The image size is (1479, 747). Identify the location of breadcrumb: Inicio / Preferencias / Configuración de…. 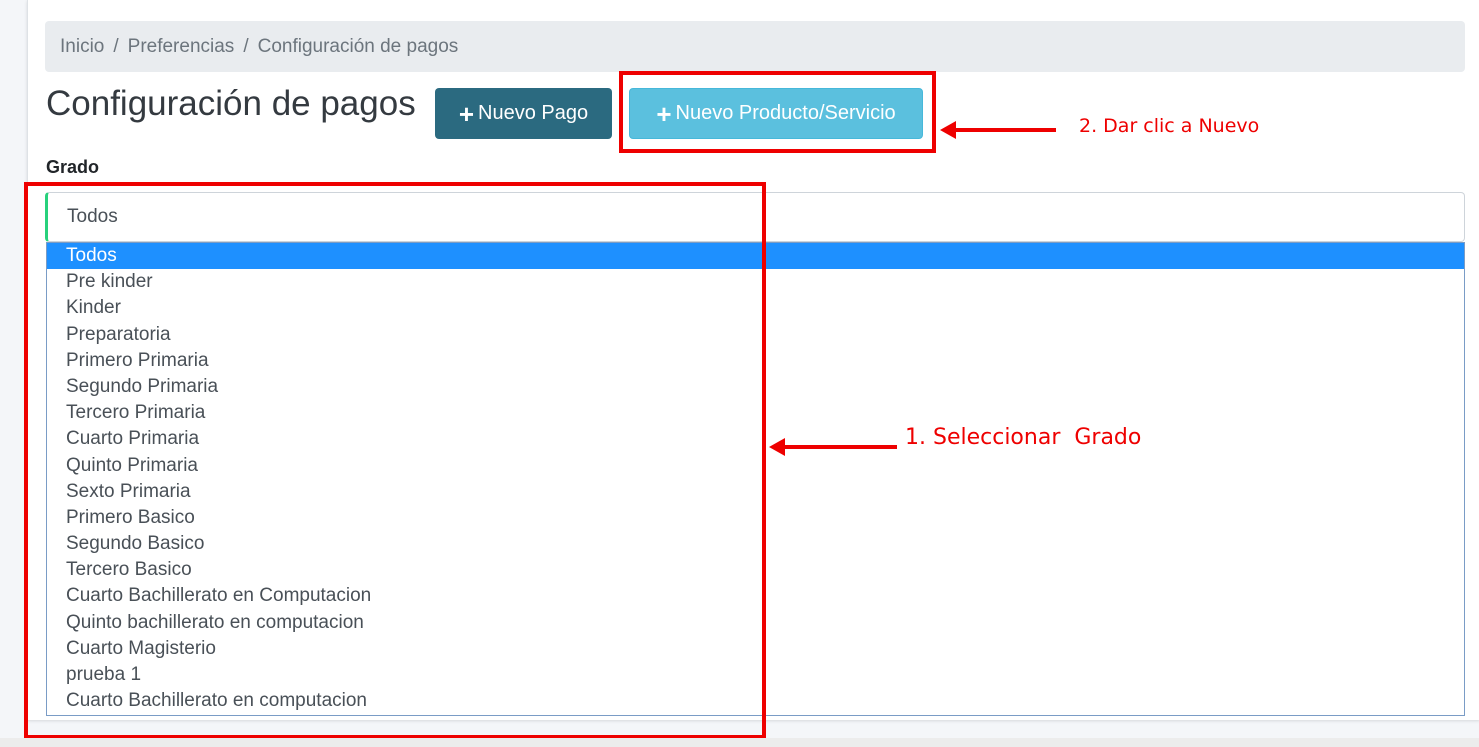
(755, 46).